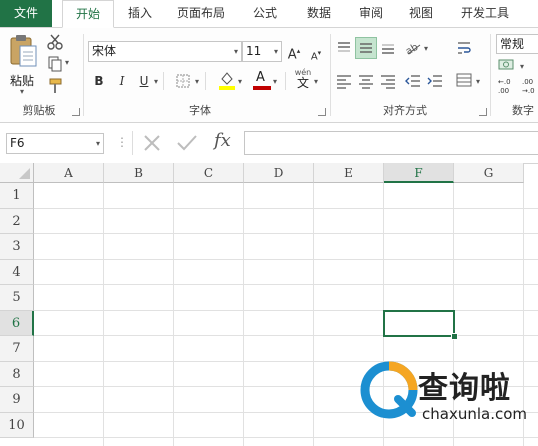 The width and height of the screenshot is (538, 446). I want to click on bottom-align-icon, so click(388, 48).